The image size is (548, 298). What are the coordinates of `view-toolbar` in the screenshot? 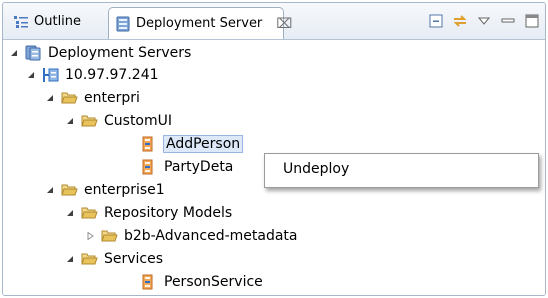 It's located at (484, 21).